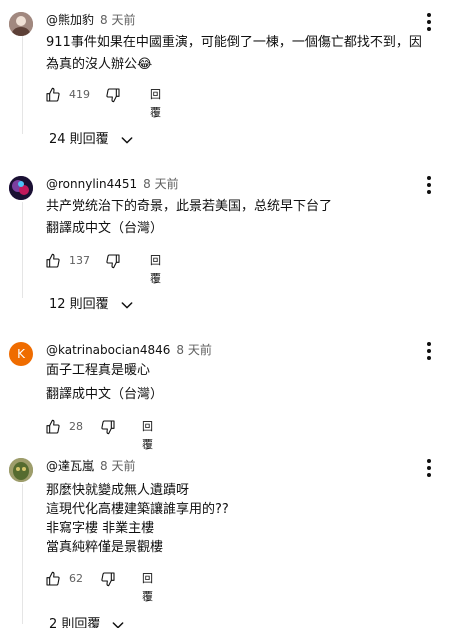  What do you see at coordinates (79, 260) in the screenshot?
I see `like-count: 137` at bounding box center [79, 260].